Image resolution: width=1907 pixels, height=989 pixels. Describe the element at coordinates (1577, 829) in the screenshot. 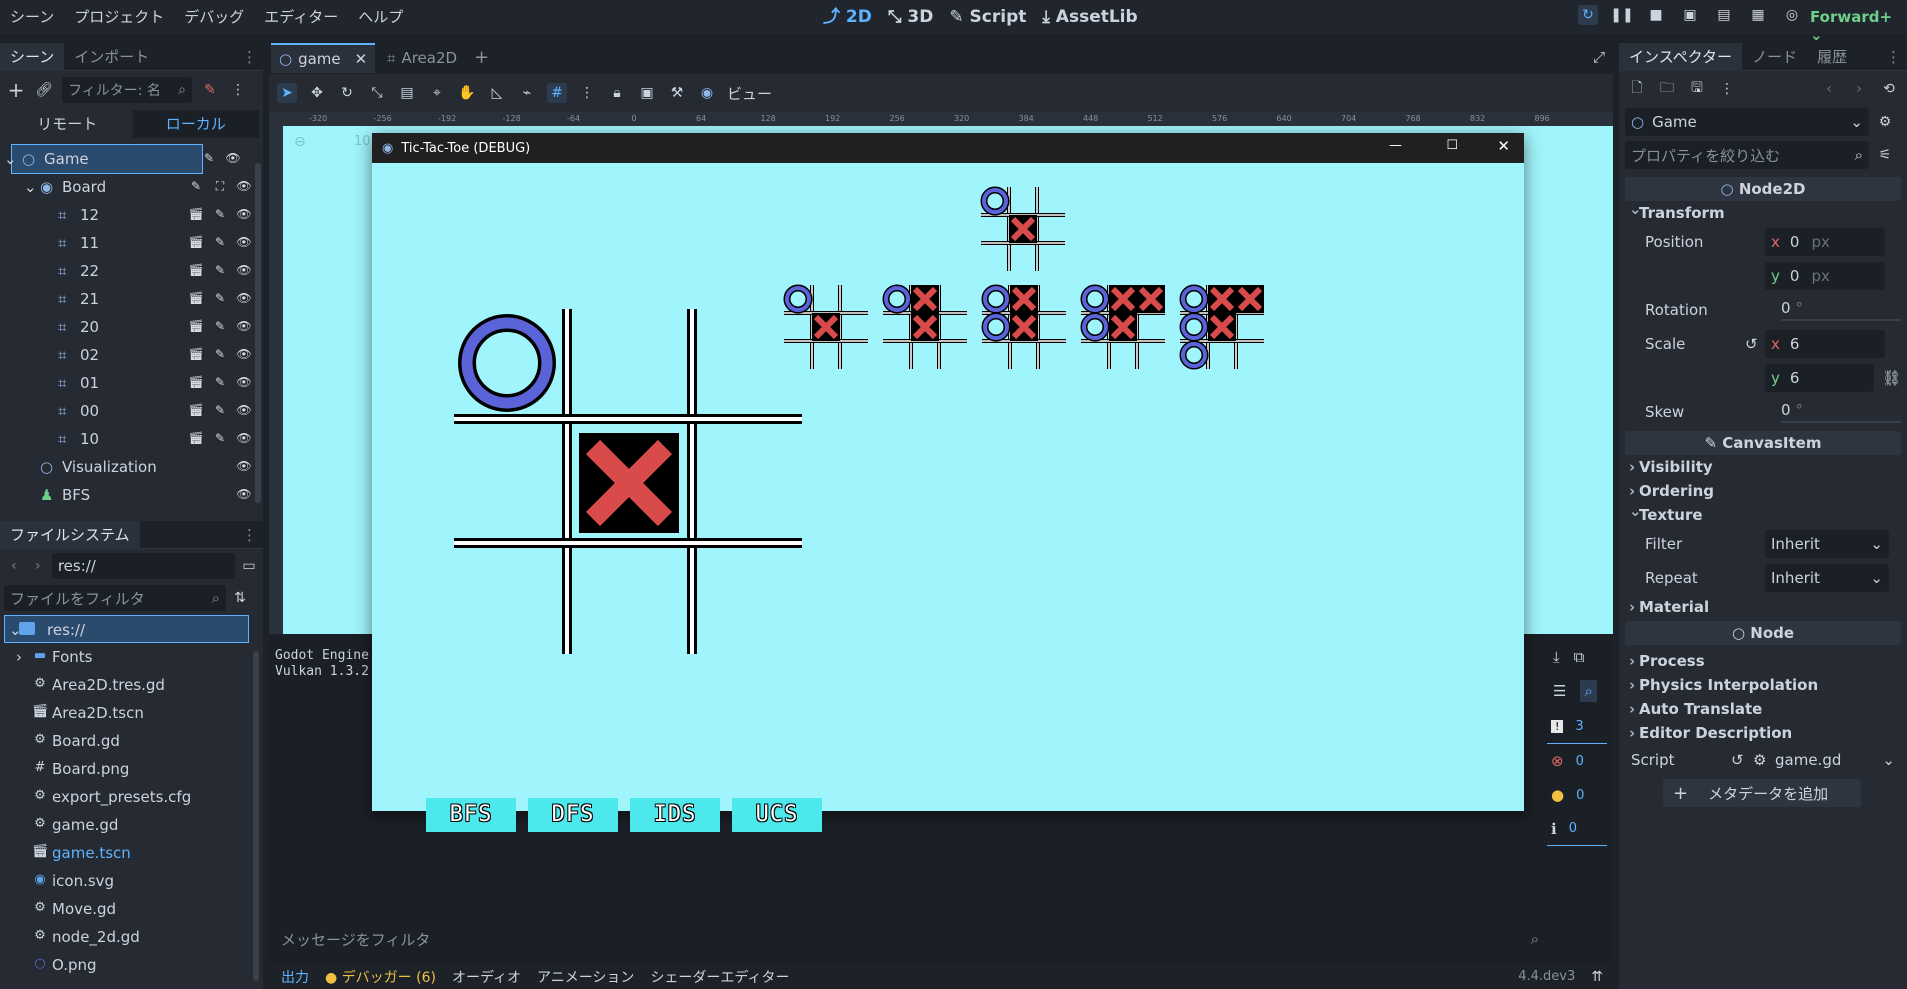

I see `info-count: ℹ0` at that location.